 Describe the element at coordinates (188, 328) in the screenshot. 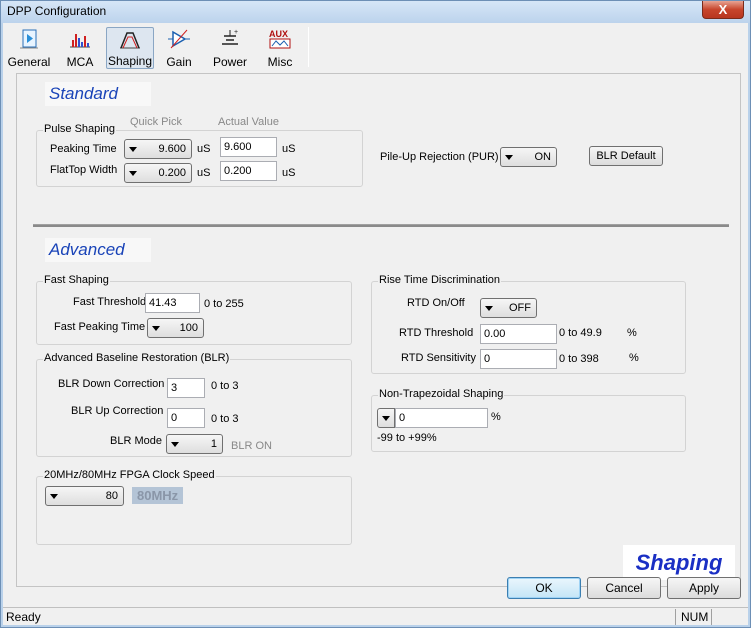

I see `fast-peaking-time-value: 100` at that location.